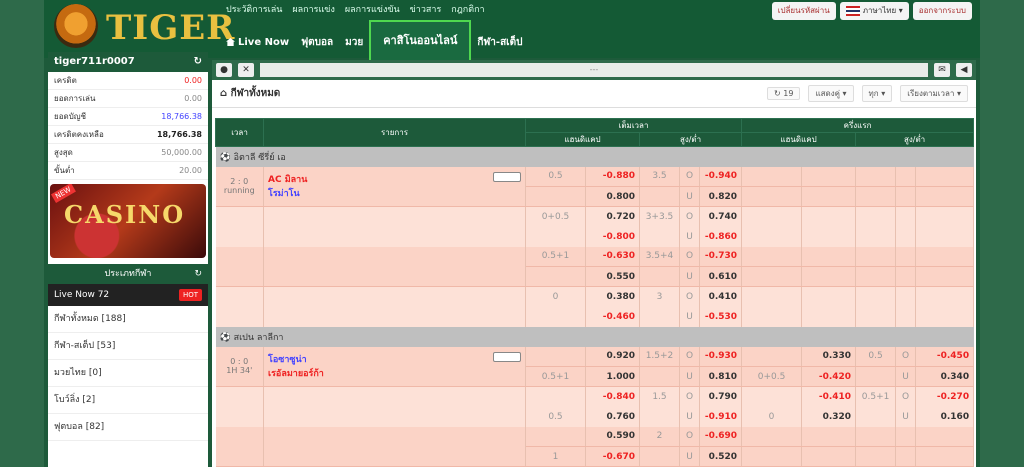  What do you see at coordinates (128, 346) in the screenshot?
I see `sidebar-item-step: กีฬา-สเต็ป [53]` at bounding box center [128, 346].